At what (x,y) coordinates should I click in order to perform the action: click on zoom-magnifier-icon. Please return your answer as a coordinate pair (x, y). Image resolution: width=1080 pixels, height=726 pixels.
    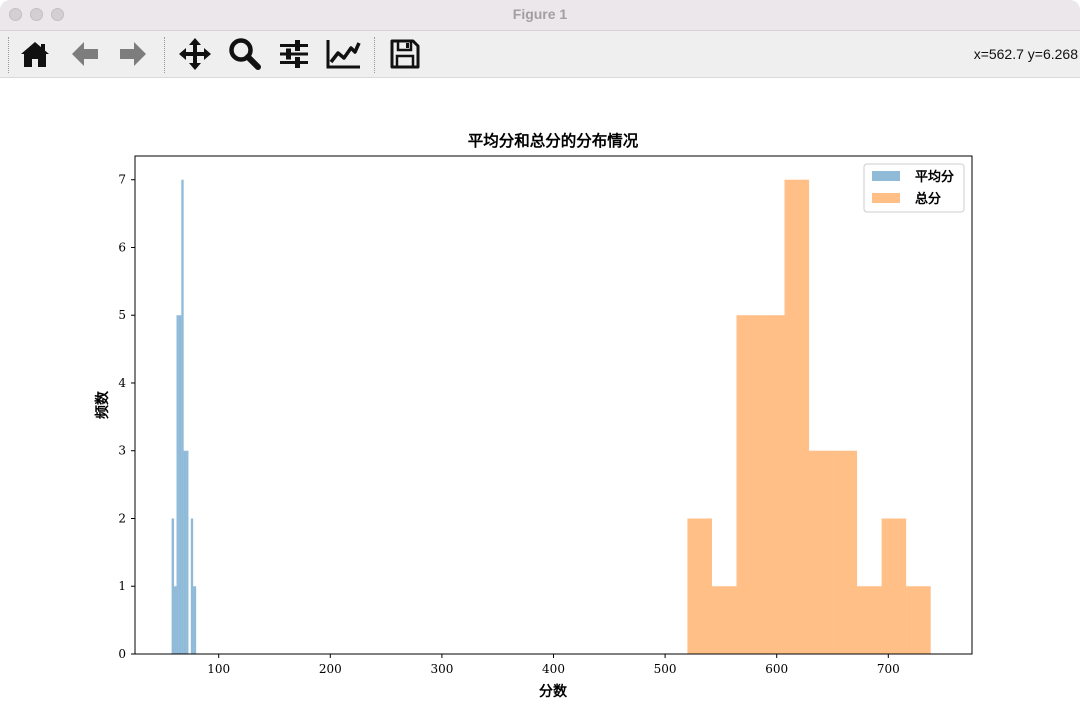
    Looking at the image, I should click on (245, 54).